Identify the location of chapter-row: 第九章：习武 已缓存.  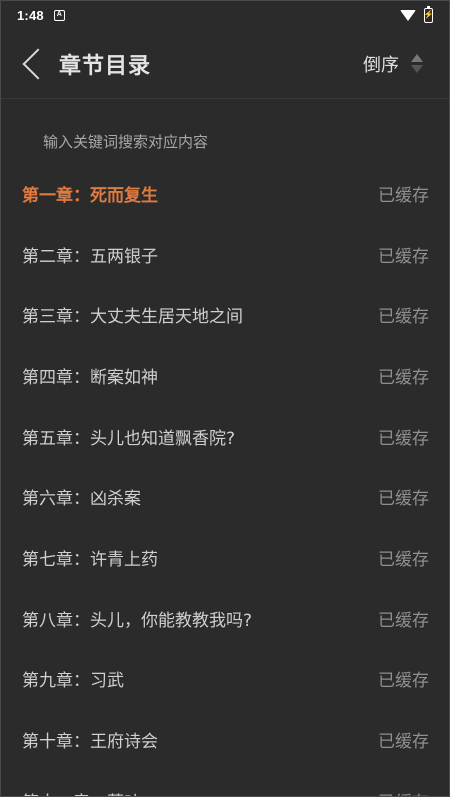
(225, 679).